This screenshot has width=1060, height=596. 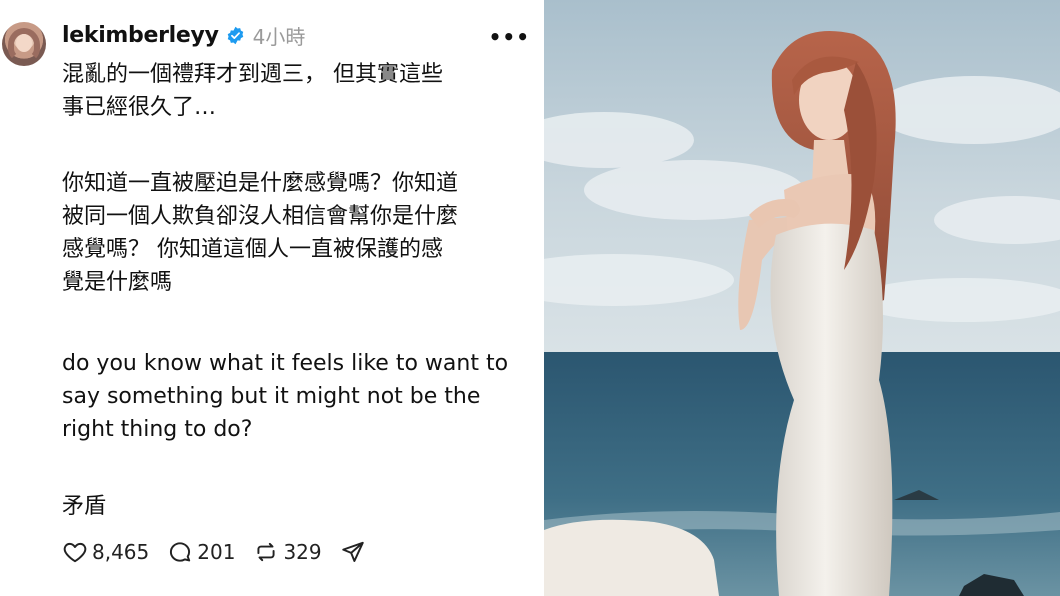 I want to click on like-button: 8,465, so click(x=105, y=552).